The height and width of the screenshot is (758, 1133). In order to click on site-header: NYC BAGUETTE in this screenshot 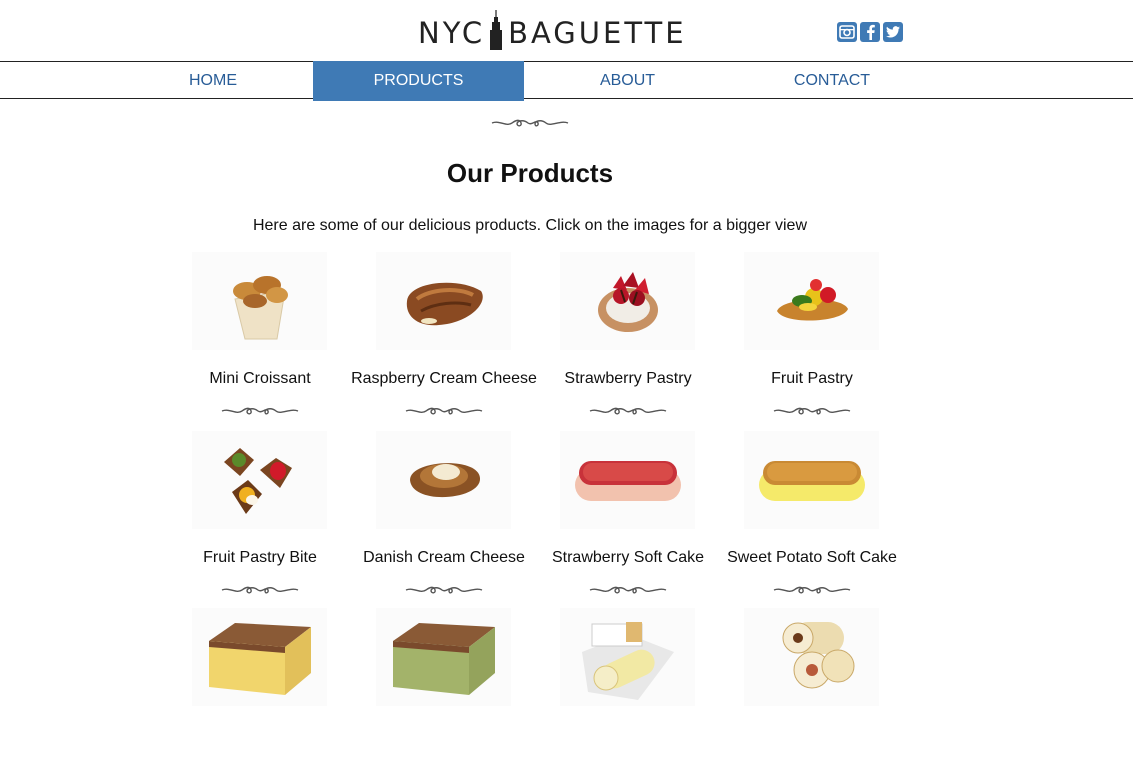, I will do `click(566, 30)`.